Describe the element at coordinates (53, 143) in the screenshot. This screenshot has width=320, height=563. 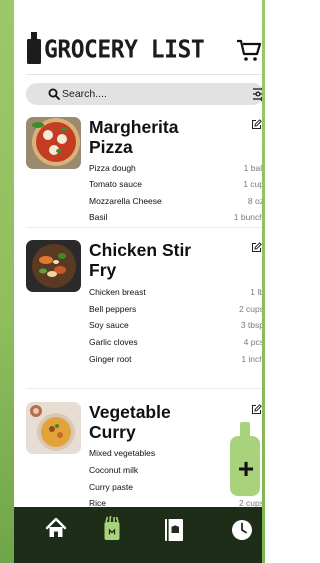
I see `recipe-image-pizza` at that location.